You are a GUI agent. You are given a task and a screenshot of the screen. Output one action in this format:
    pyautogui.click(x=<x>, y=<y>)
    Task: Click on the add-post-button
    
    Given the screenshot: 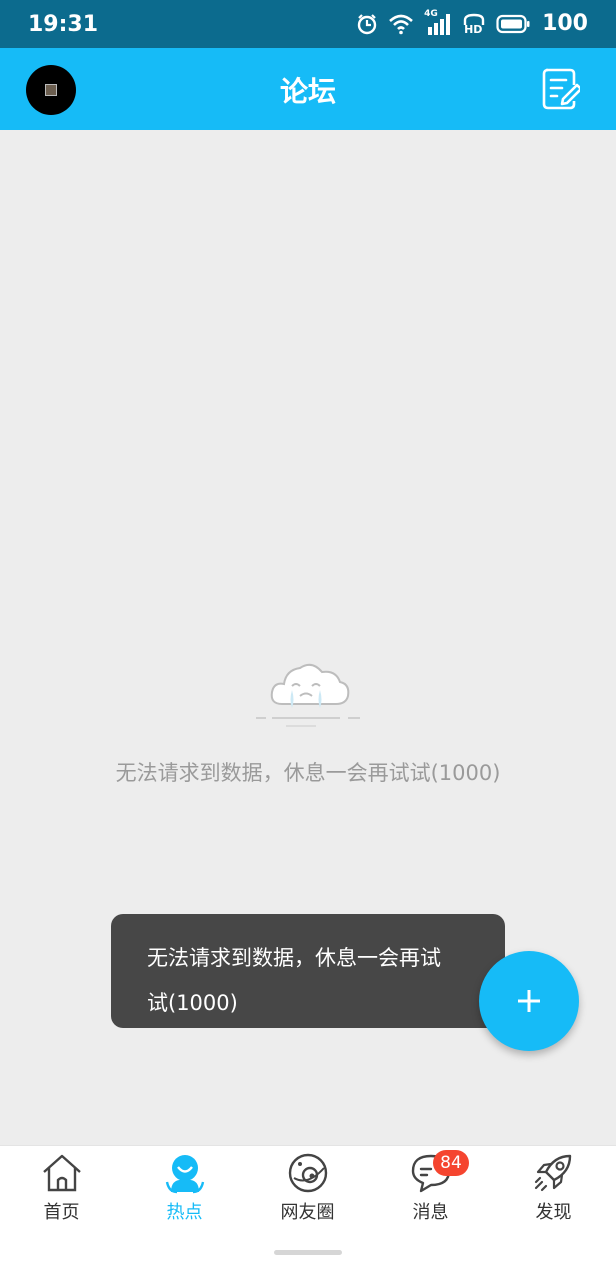 What is the action you would take?
    pyautogui.click(x=529, y=1001)
    